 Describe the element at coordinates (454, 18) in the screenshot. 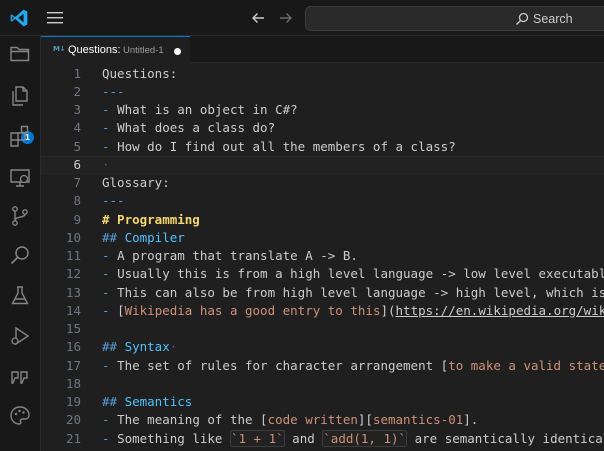

I see `command-center-search: Search` at that location.